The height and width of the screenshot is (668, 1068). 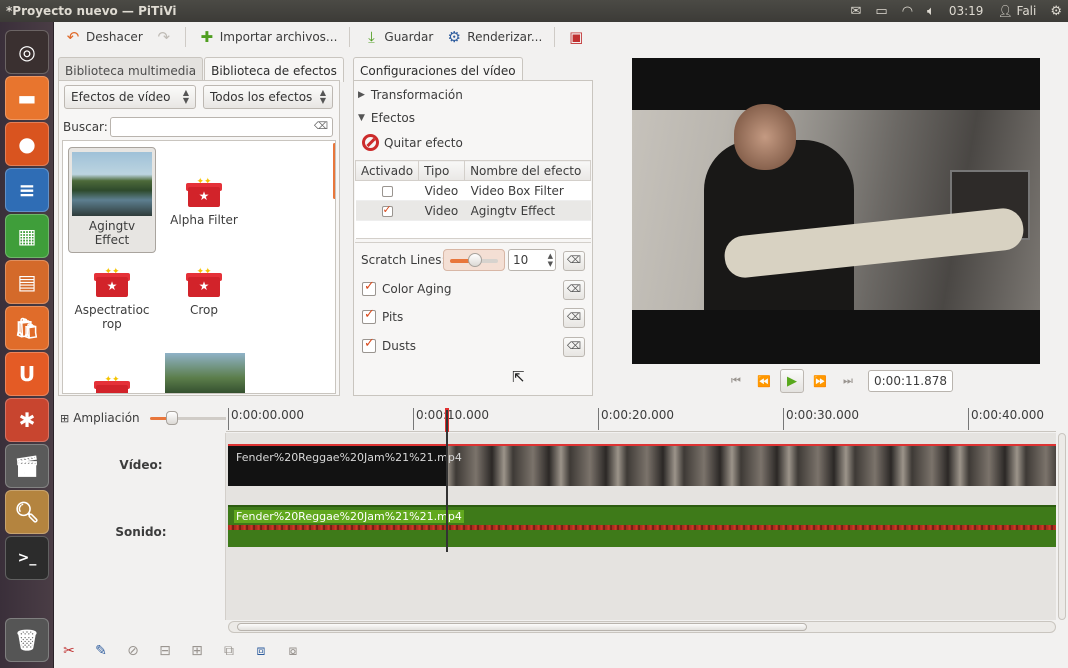 I want to click on wifi-icon: ◠, so click(x=907, y=11).